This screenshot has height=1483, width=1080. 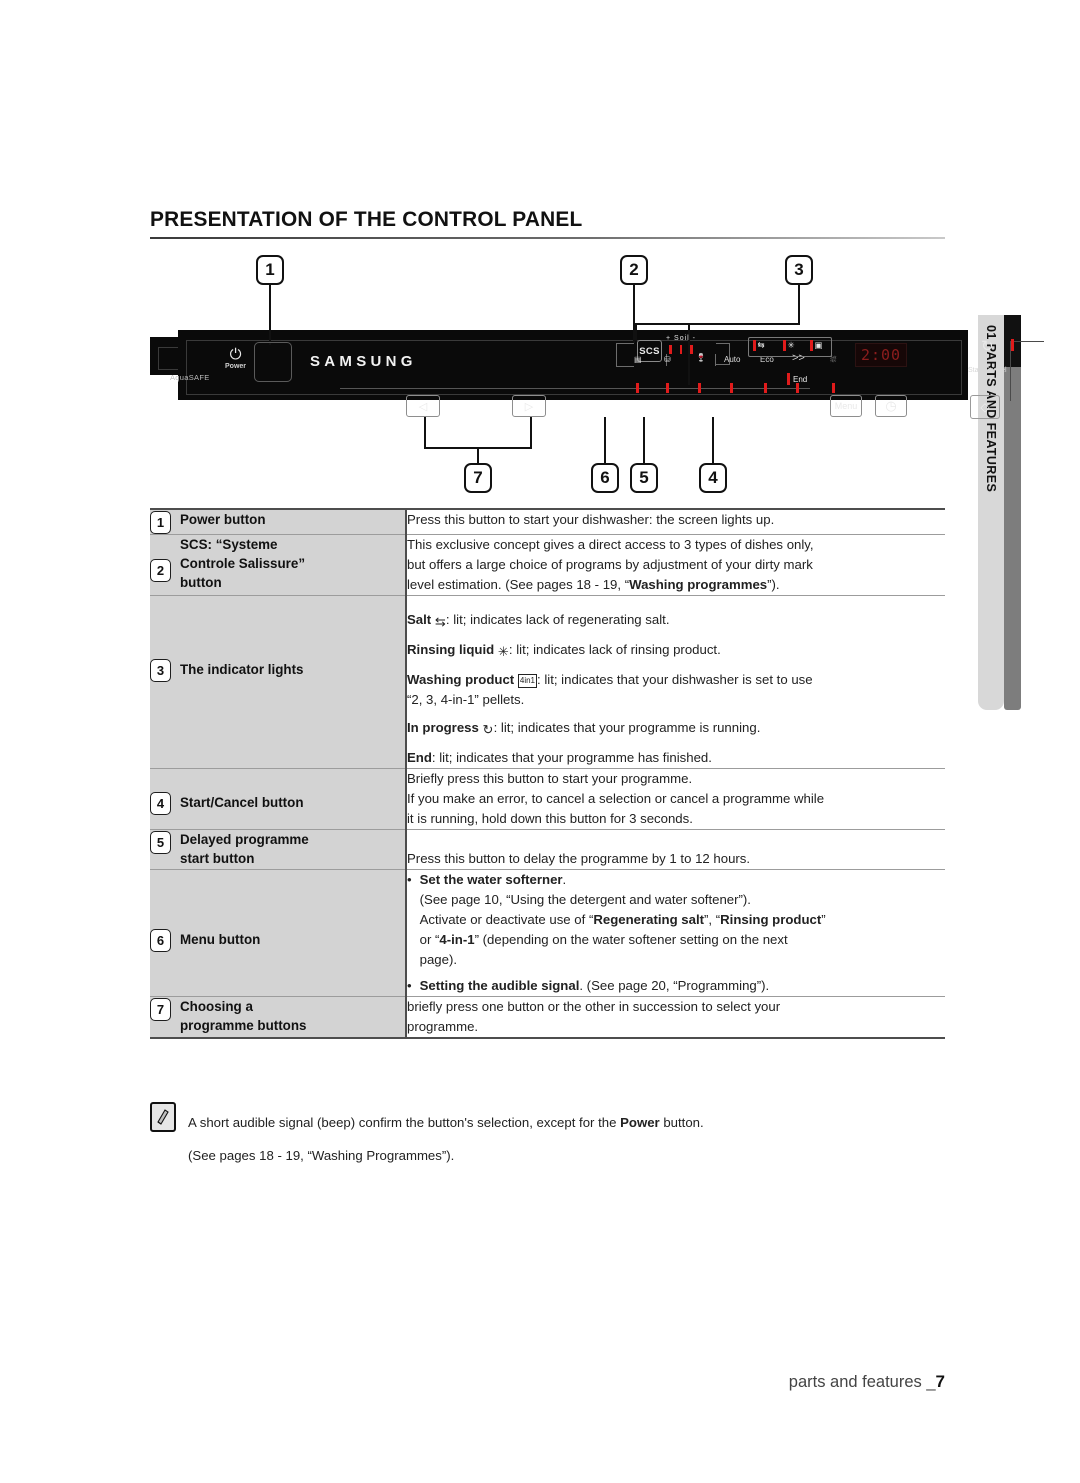 I want to click on desc-text: Activate or deactivate use of “, so click(x=506, y=919).